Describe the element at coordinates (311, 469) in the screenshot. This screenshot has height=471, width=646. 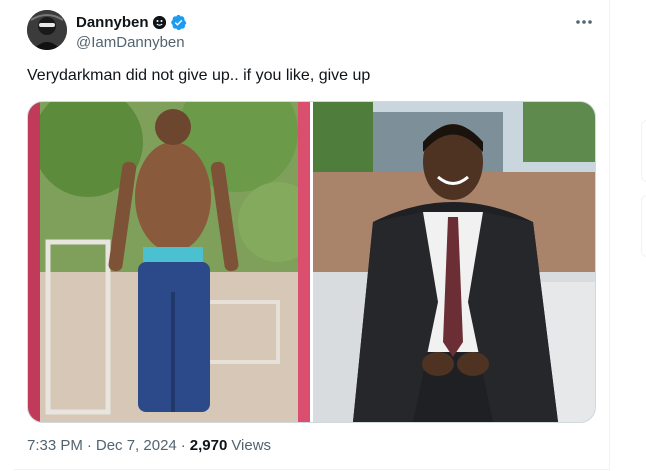
I see `divider` at that location.